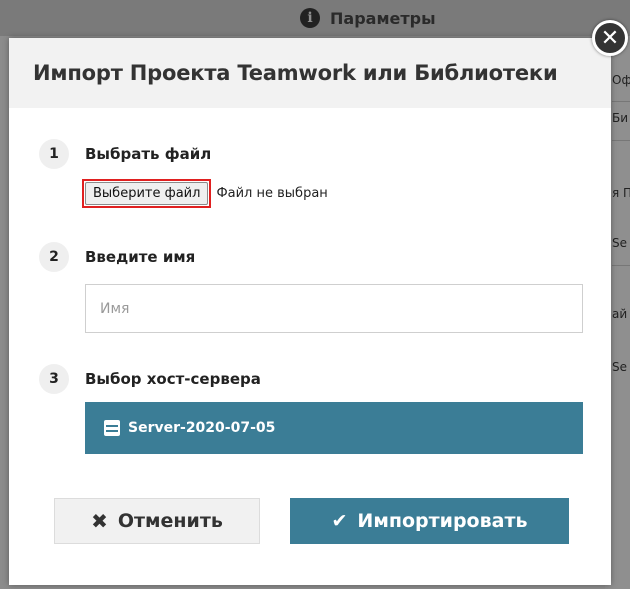 The image size is (630, 589). Describe the element at coordinates (620, 118) in the screenshot. I see `background-fragment: Би` at that location.